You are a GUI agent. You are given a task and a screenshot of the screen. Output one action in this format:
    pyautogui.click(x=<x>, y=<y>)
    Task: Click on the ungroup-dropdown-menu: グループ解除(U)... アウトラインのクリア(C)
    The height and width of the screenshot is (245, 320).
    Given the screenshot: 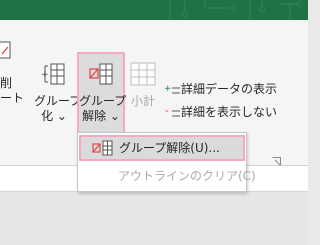 What is the action you would take?
    pyautogui.click(x=166, y=162)
    